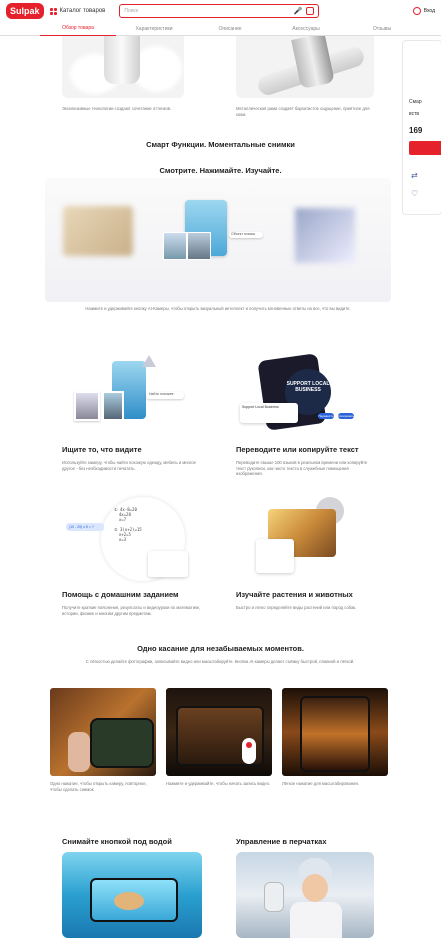  Describe the element at coordinates (103, 732) in the screenshot. I see `camera-open-image` at that location.